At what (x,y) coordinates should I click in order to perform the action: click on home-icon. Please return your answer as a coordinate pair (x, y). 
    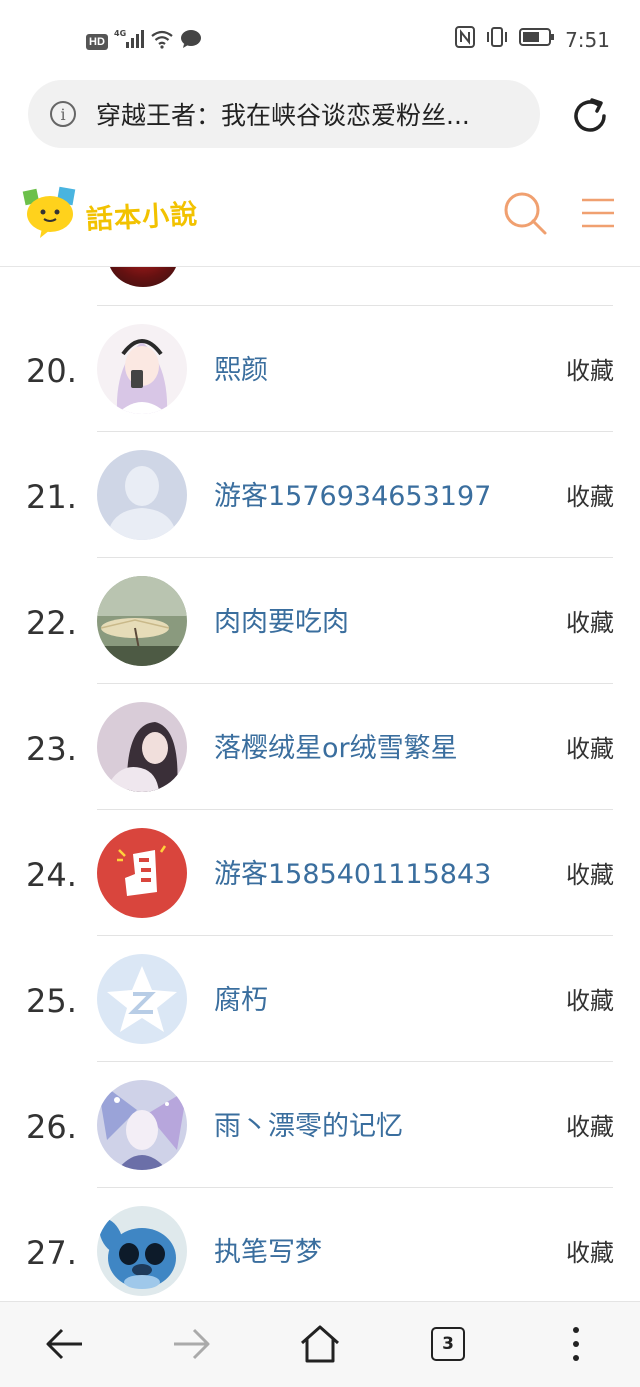
    Looking at the image, I should click on (320, 1344).